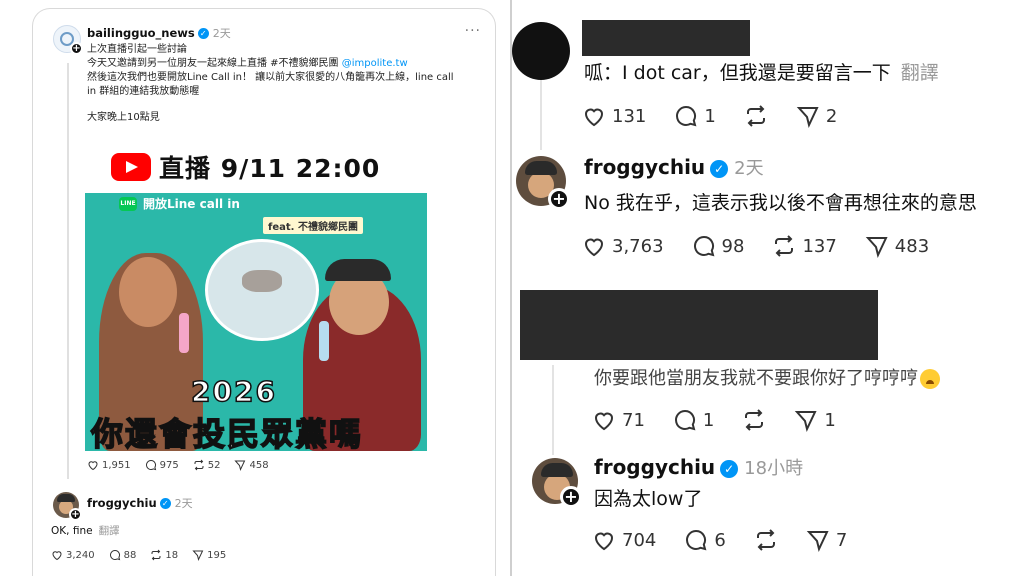  Describe the element at coordinates (221, 33) in the screenshot. I see `post-time: 2天` at that location.